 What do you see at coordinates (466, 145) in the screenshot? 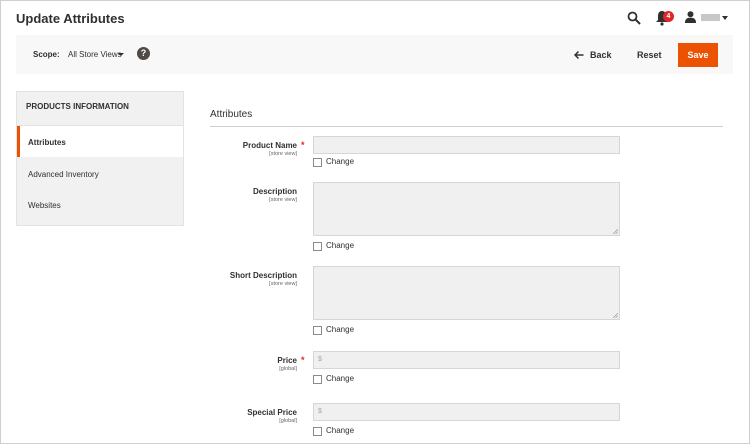
I see `product-name-input` at bounding box center [466, 145].